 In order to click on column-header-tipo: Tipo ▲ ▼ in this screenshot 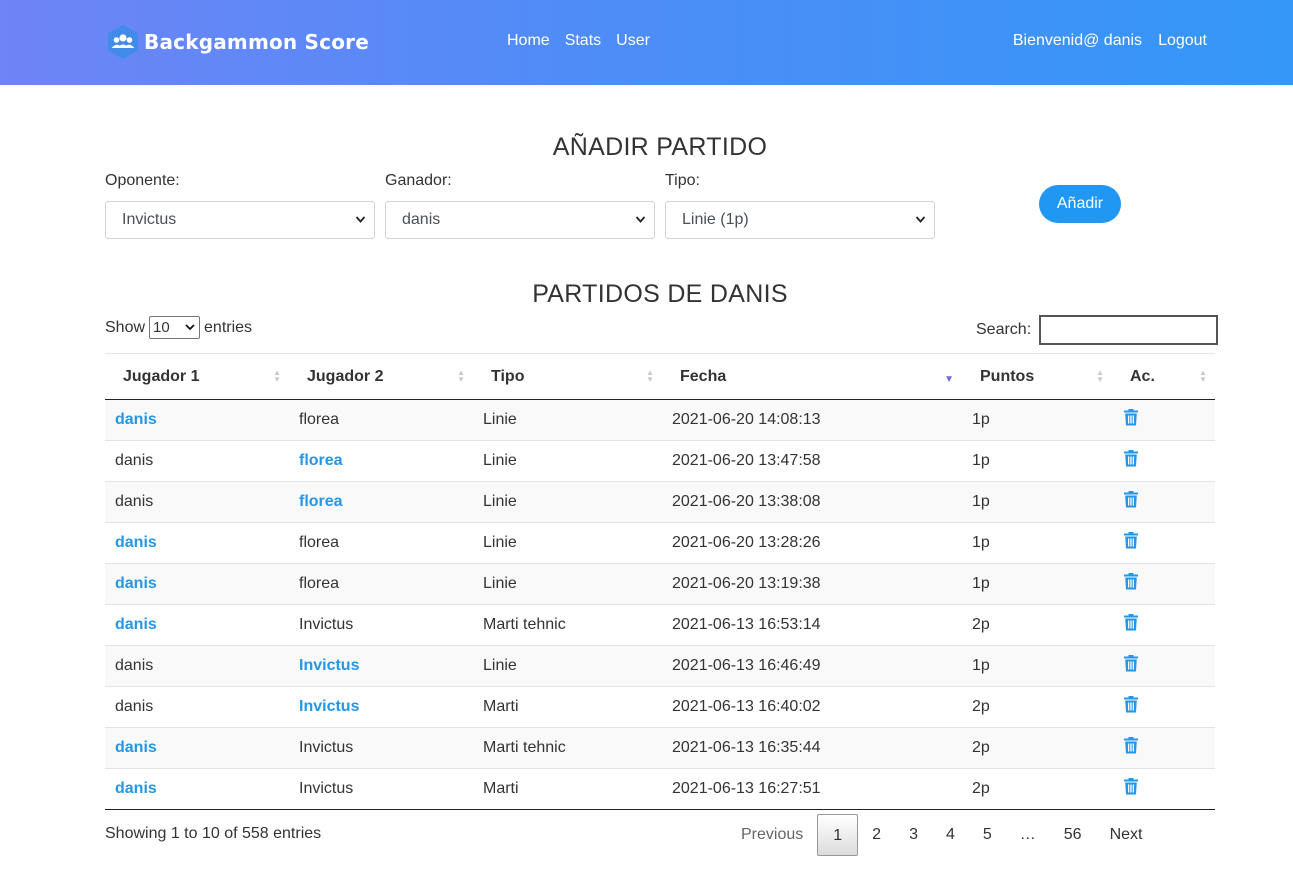, I will do `click(567, 376)`.